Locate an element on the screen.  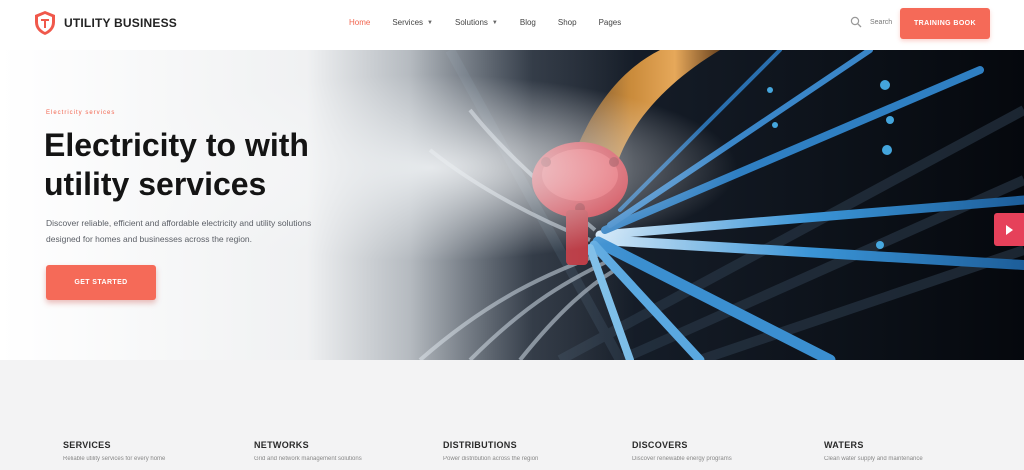
service-description: Reliable utility services for every home is located at coordinates (114, 459).